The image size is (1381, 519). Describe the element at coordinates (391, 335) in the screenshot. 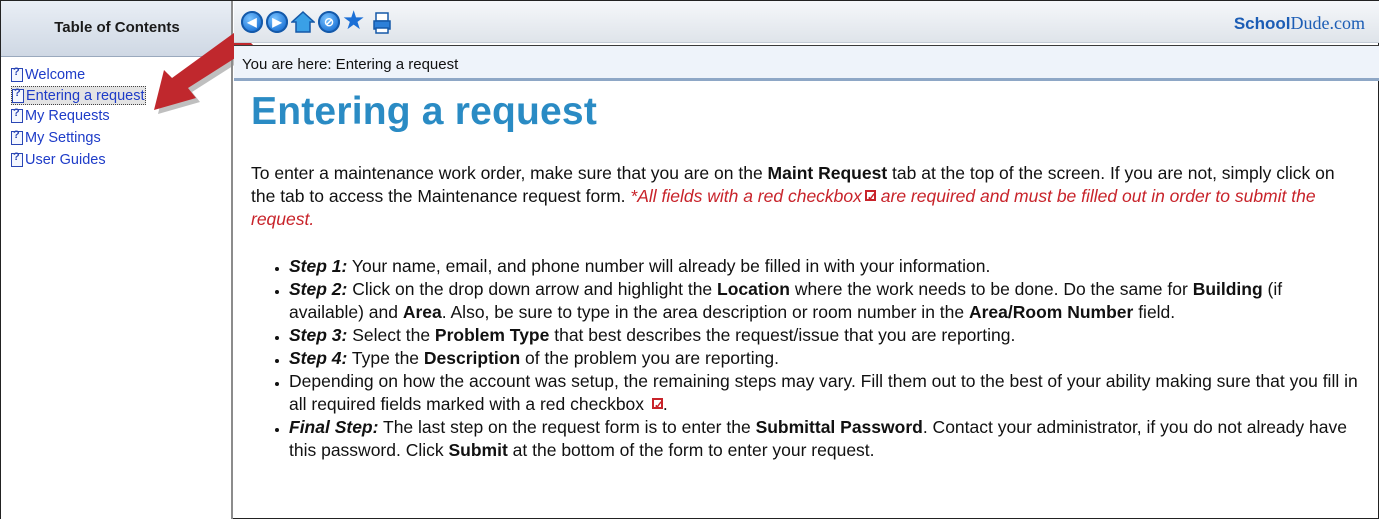

I see `step-text: Select the` at that location.